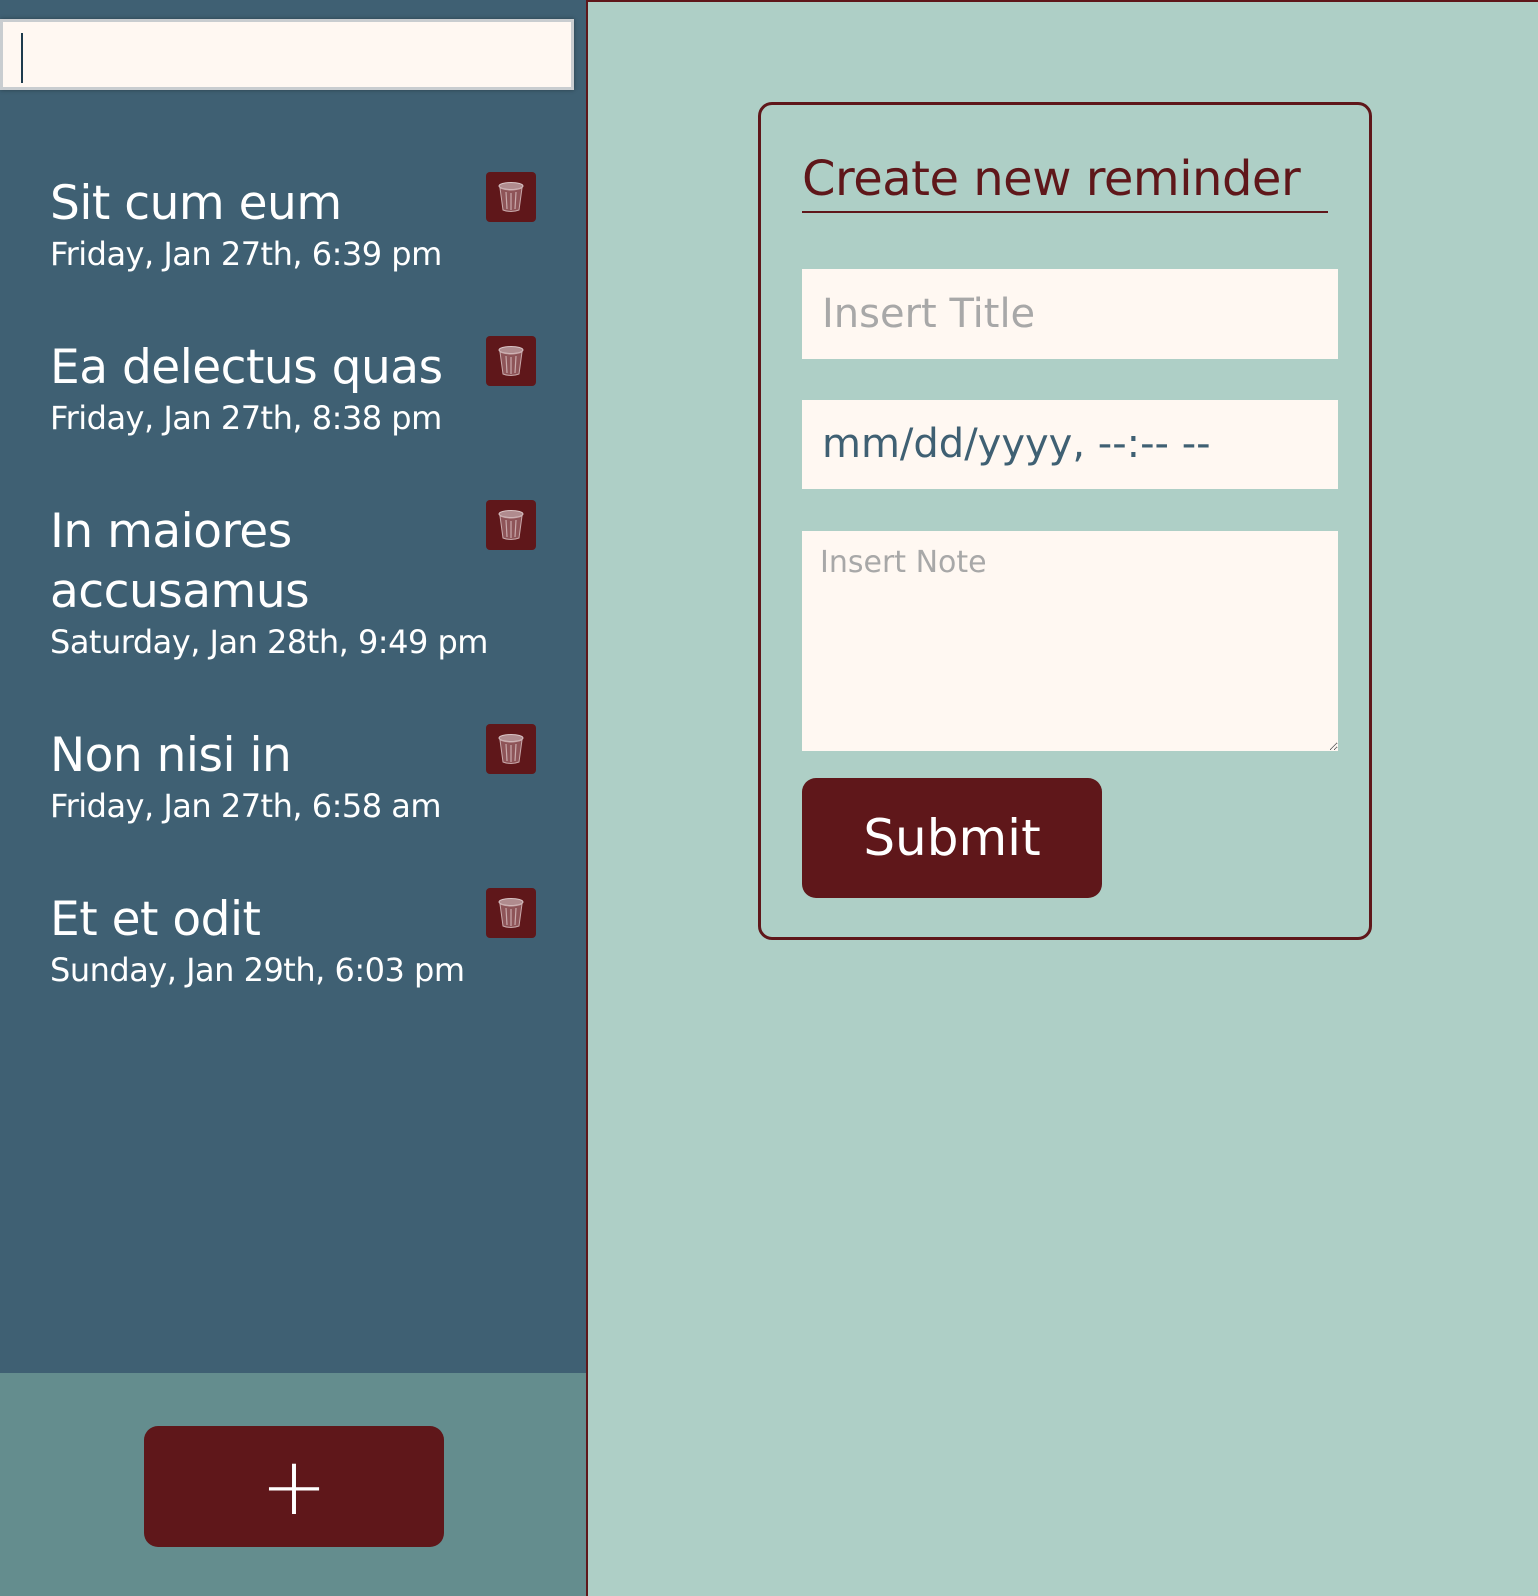 This screenshot has width=1538, height=1596. I want to click on panel-divider, so click(587, 798).